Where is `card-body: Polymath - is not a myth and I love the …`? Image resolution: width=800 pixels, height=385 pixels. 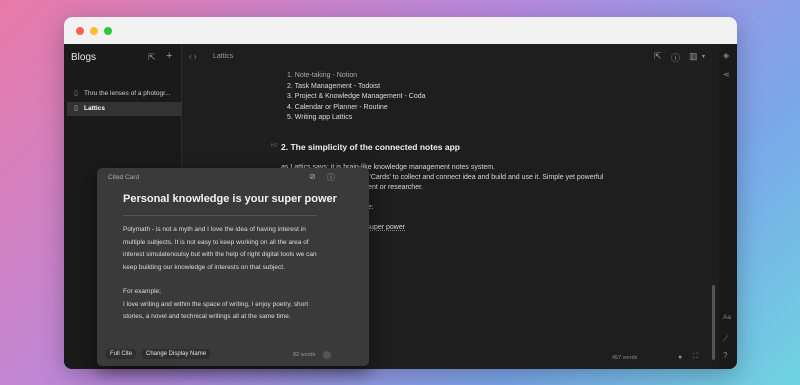
card-body: Polymath - is not a myth and I love the … is located at coordinates (223, 280).